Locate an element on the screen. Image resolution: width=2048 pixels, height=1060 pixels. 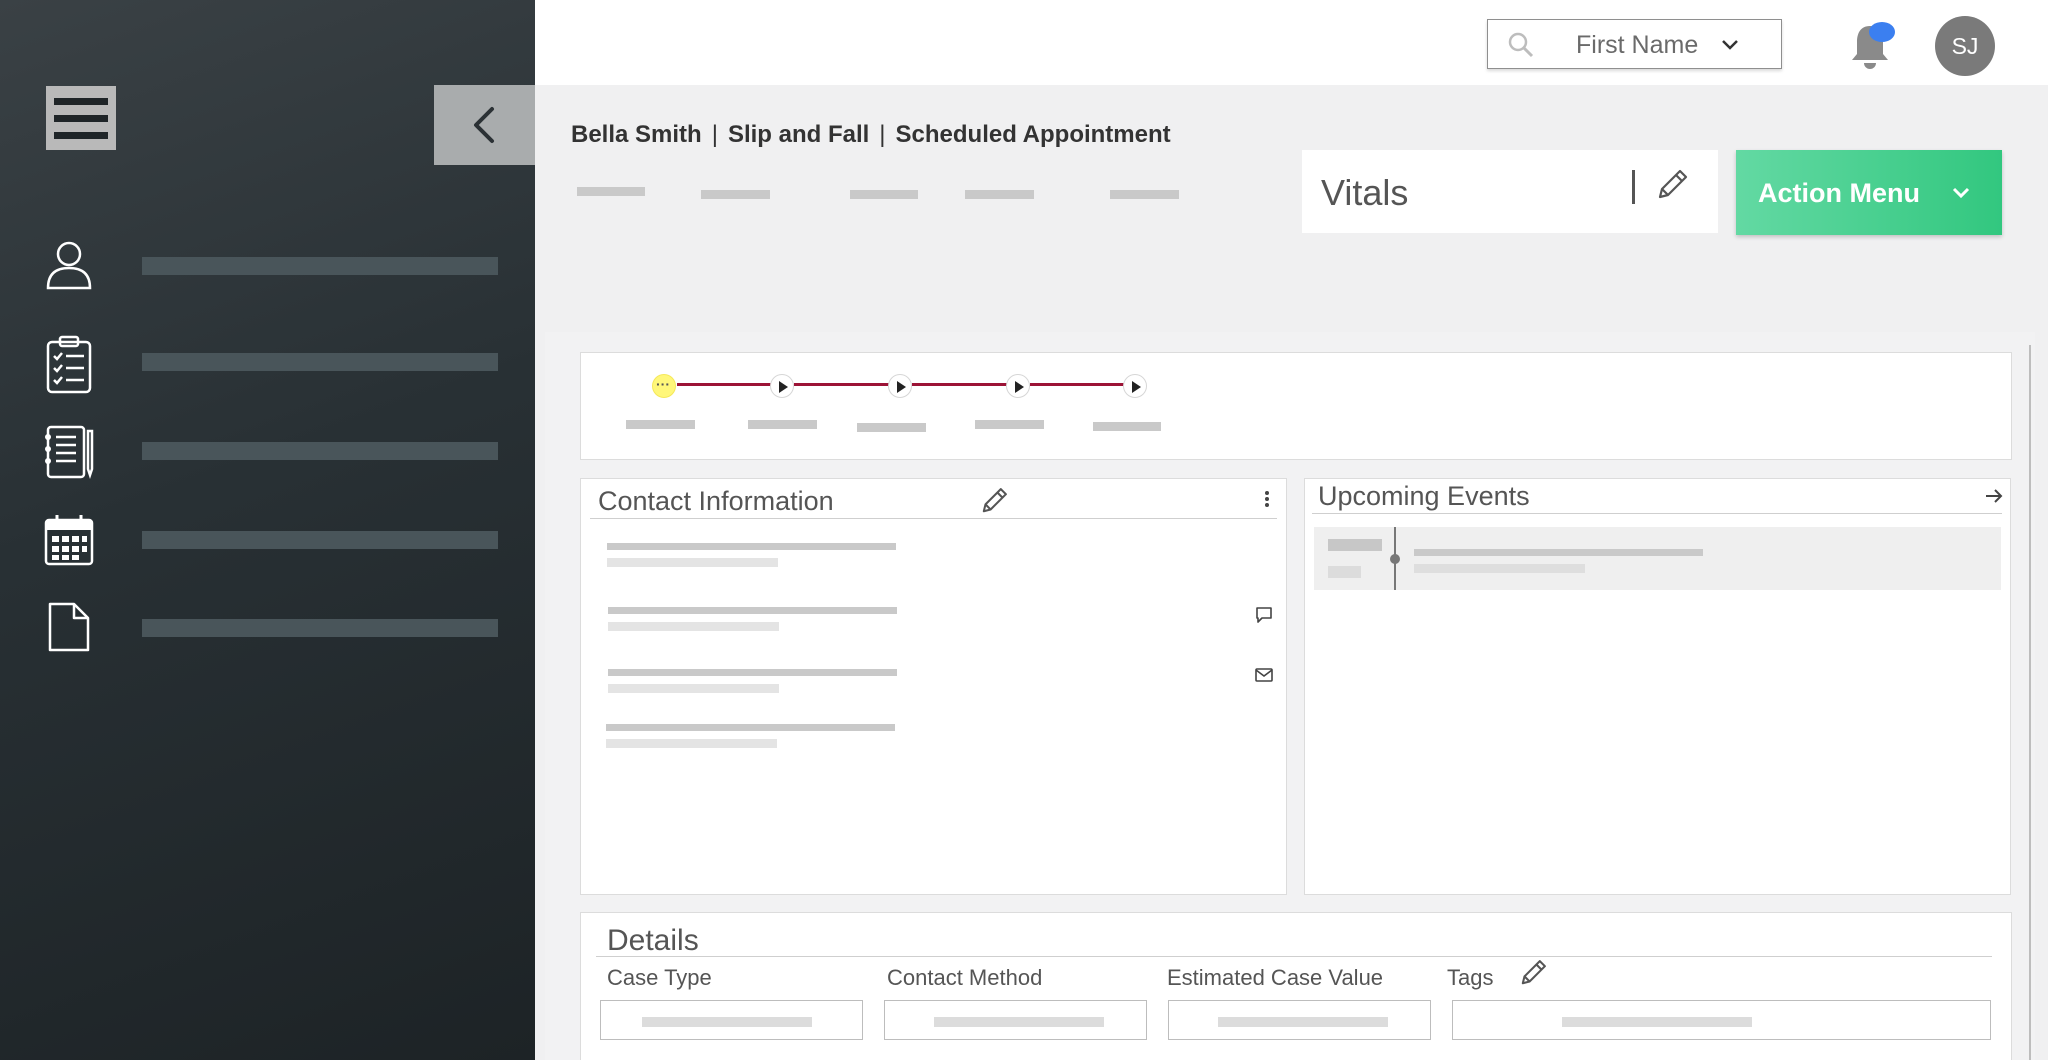
breadcrumb-client: Bella Smith is located at coordinates (636, 134).